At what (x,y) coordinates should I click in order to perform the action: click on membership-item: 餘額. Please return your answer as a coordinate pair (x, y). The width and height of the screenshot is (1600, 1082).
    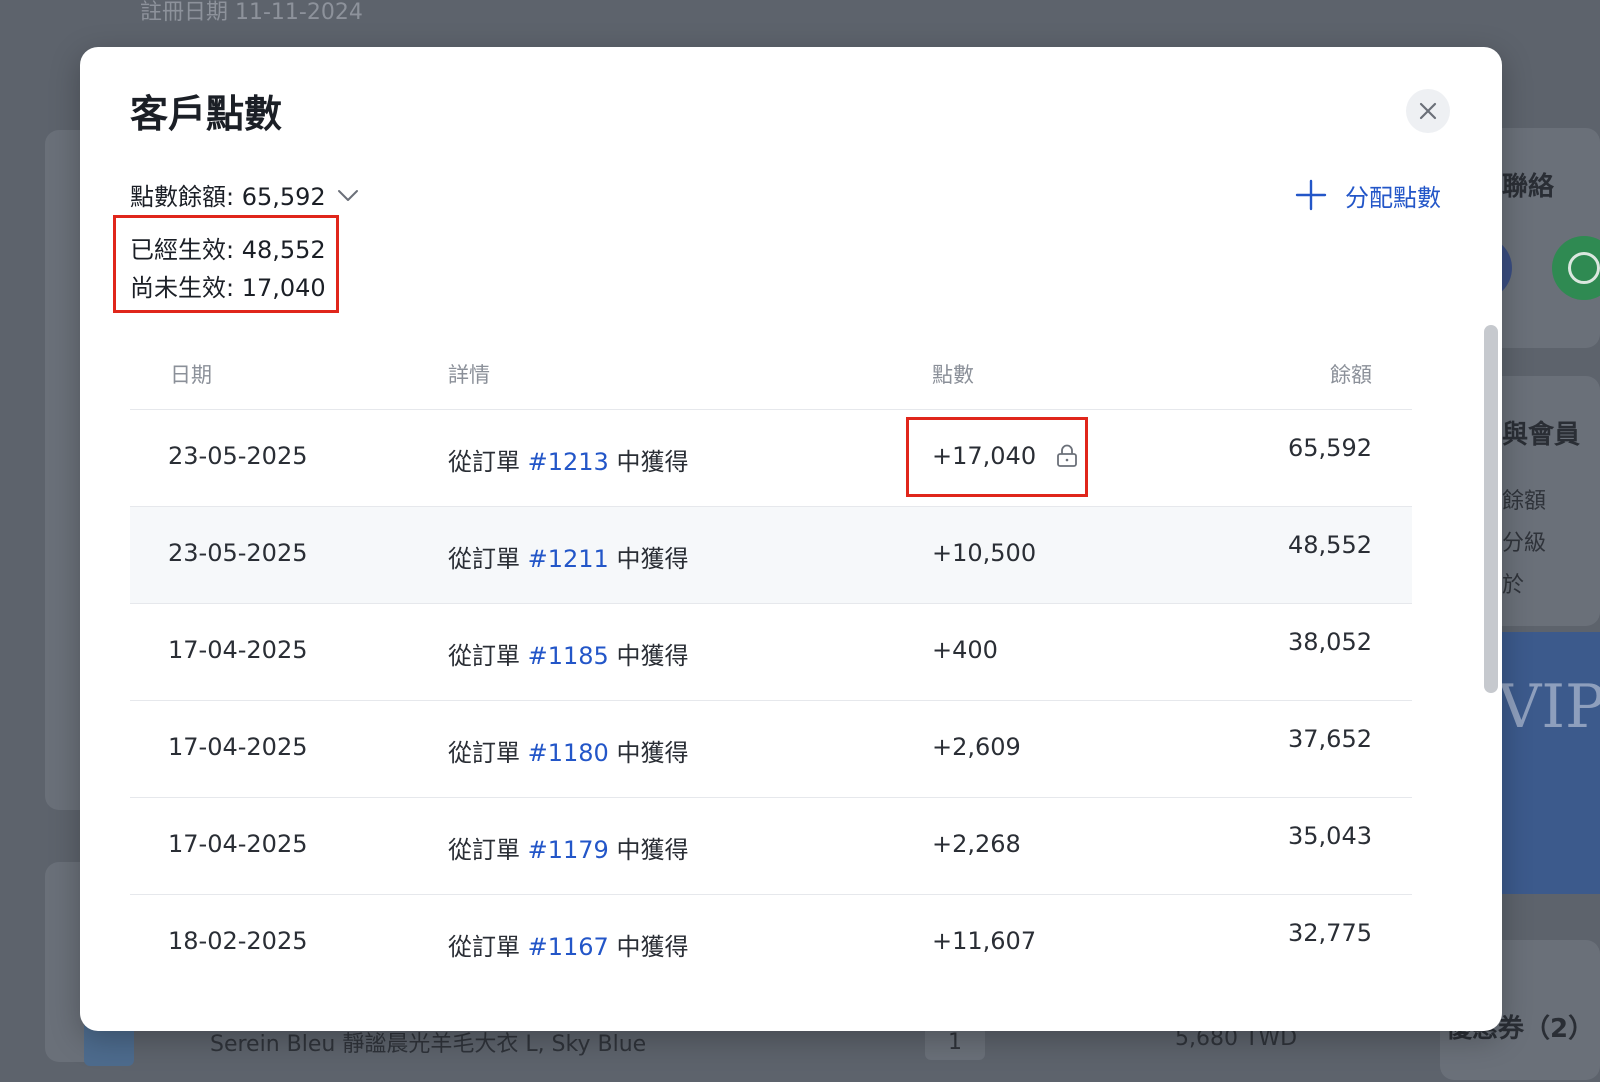
    Looking at the image, I should click on (1524, 501).